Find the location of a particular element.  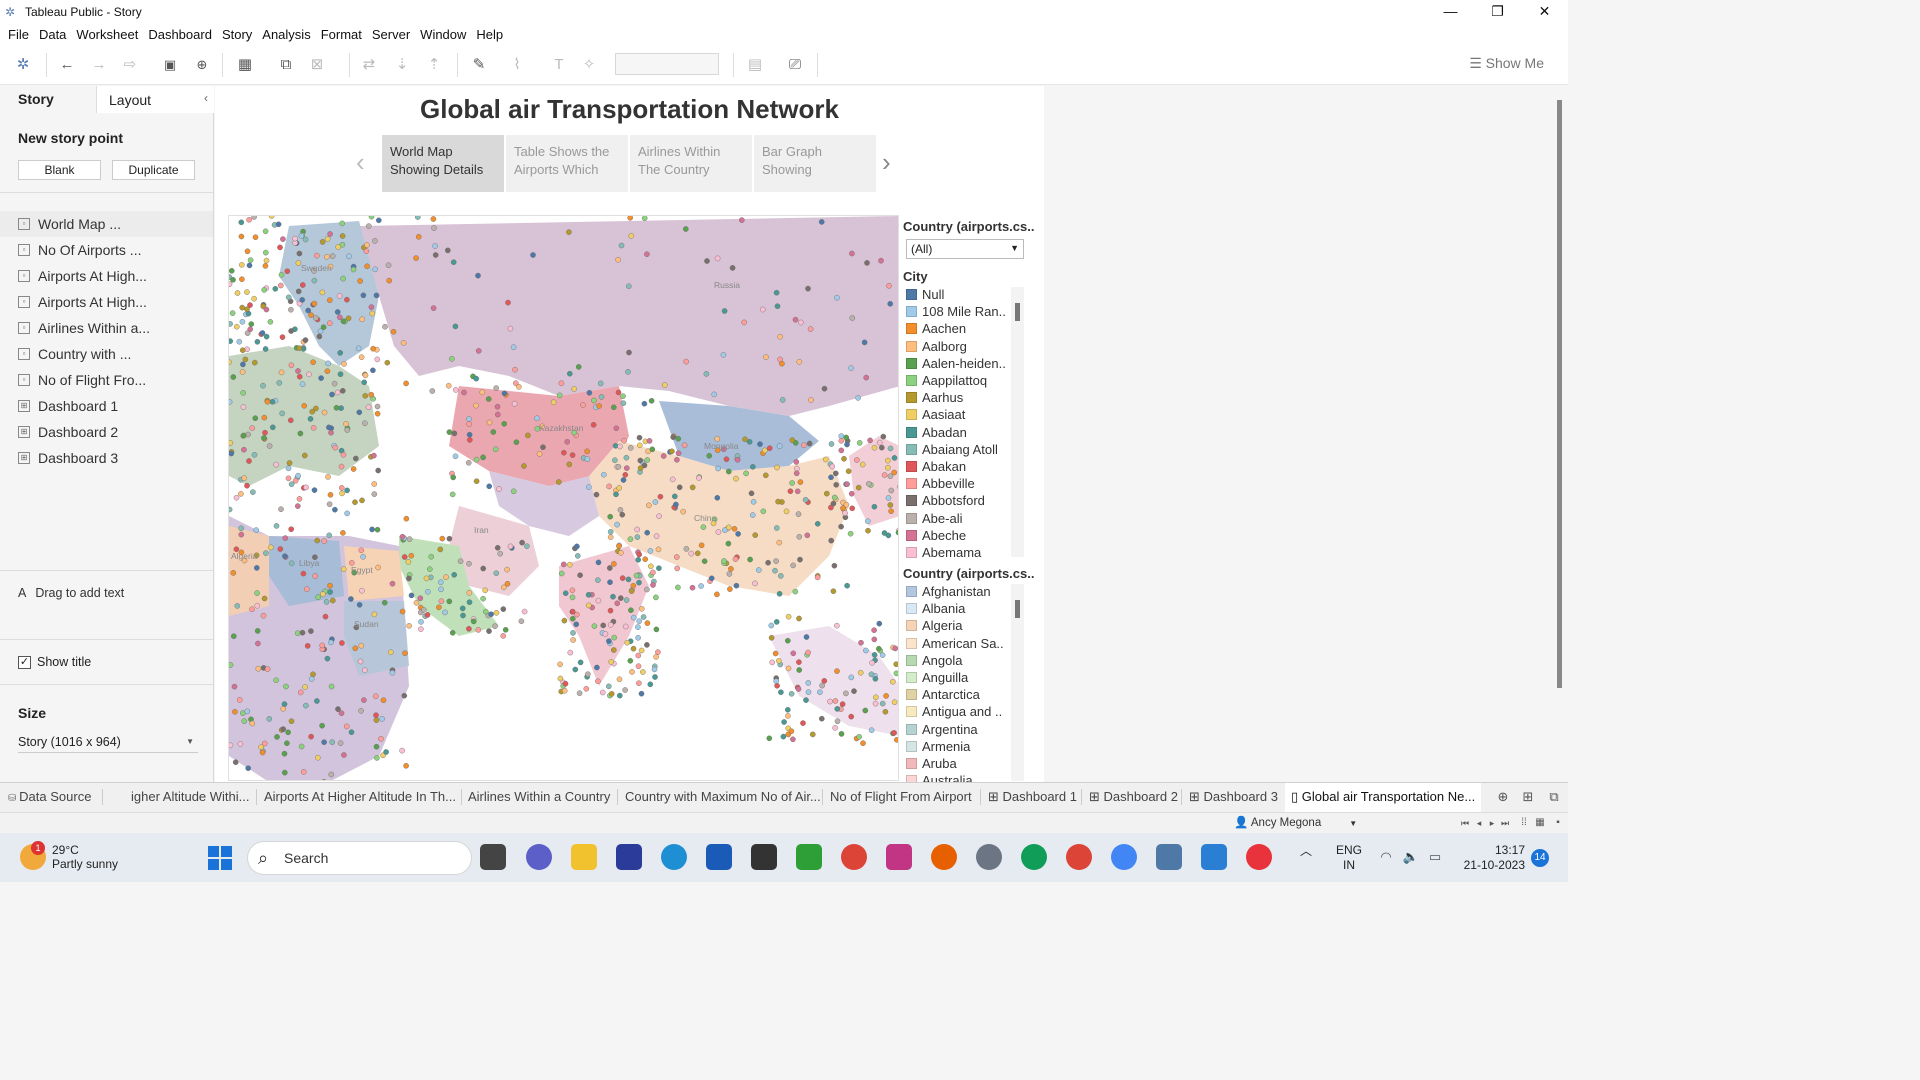

notification-badge: 14 is located at coordinates (1540, 858).